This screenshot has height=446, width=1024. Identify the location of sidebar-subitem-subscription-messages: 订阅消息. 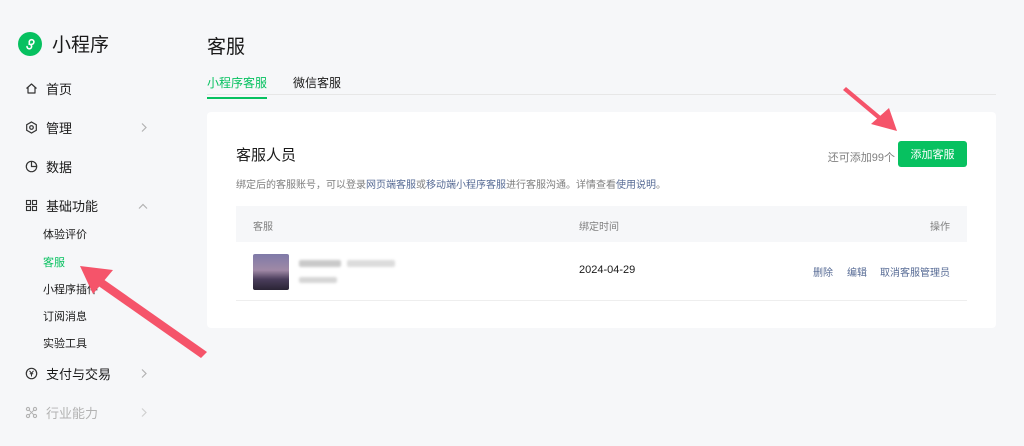
(65, 316).